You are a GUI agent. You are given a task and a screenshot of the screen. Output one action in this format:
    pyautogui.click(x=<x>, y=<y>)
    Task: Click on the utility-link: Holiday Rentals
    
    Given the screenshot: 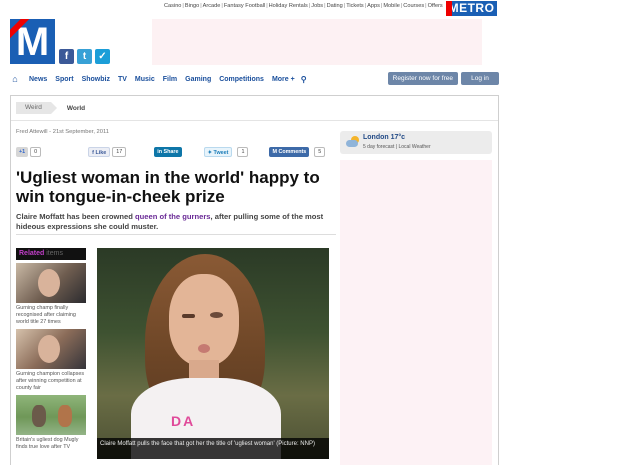 What is the action you would take?
    pyautogui.click(x=288, y=6)
    